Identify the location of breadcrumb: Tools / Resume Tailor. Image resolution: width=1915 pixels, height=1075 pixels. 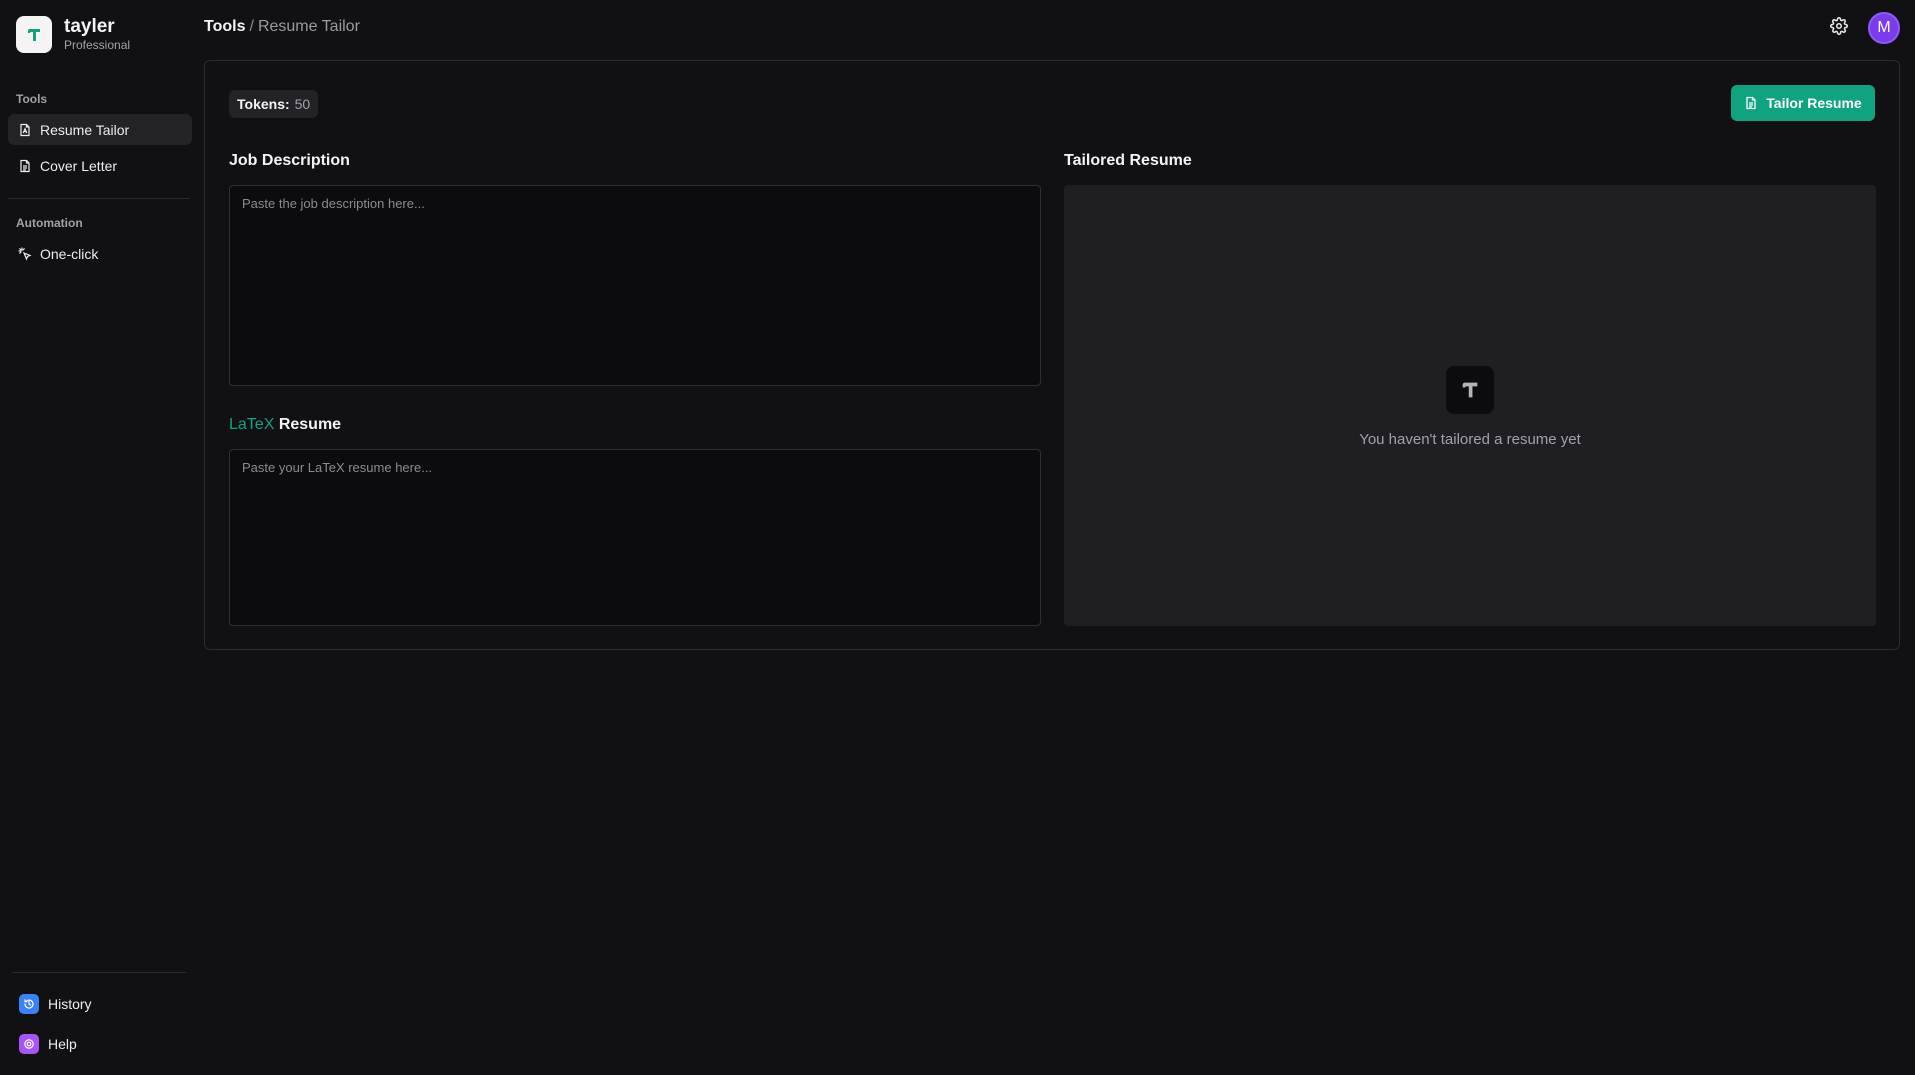
(282, 27).